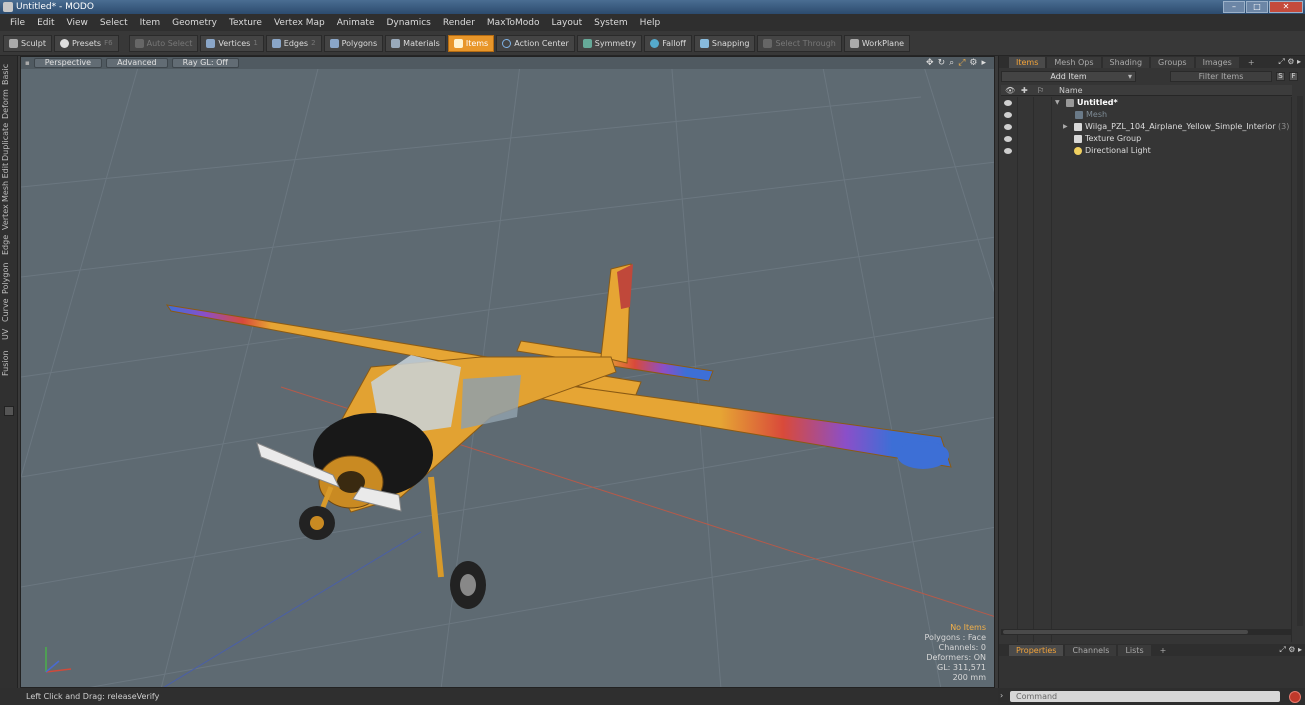  I want to click on tab-mesh-edit: Mesh Edit, so click(9, 182).